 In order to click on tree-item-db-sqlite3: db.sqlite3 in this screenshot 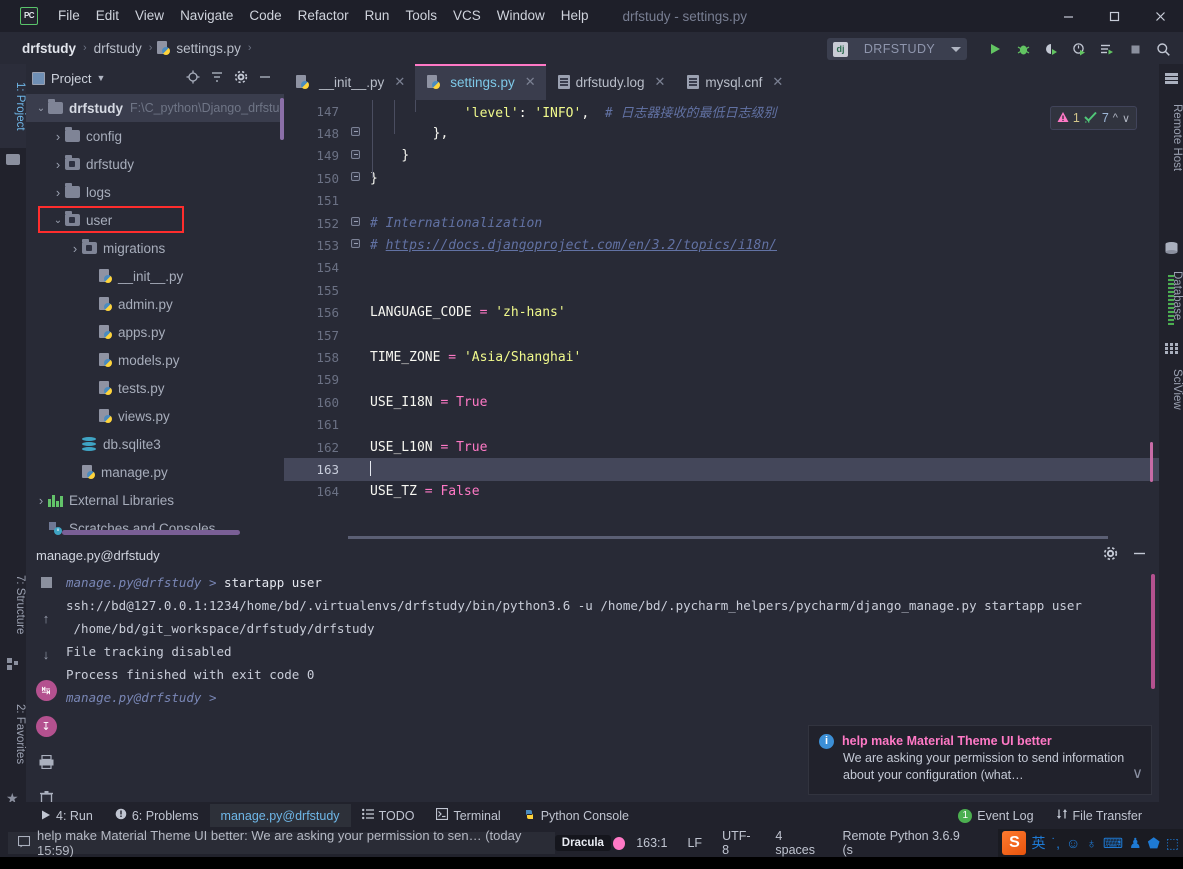, I will do `click(155, 444)`.